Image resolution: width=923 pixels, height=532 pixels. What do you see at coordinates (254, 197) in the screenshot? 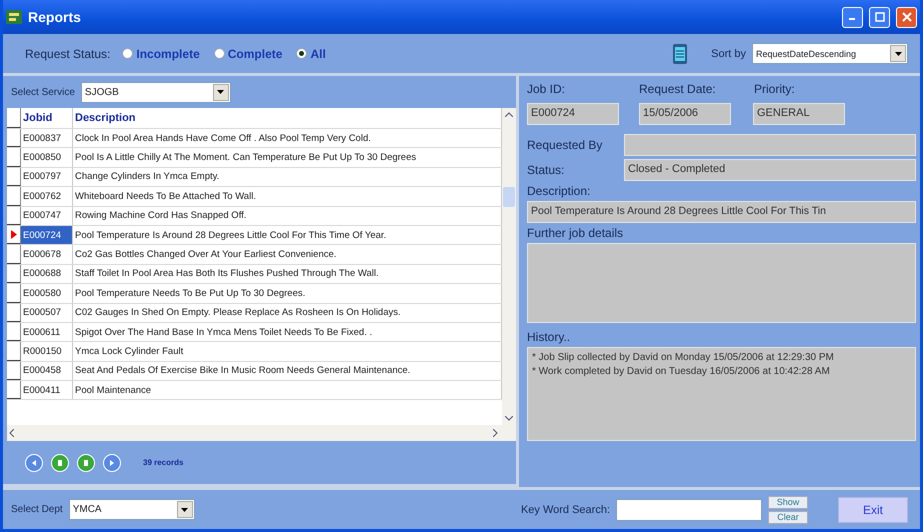
I see `table-row: E000762 Whiteboard Needs To Be Attached To Wall.` at bounding box center [254, 197].